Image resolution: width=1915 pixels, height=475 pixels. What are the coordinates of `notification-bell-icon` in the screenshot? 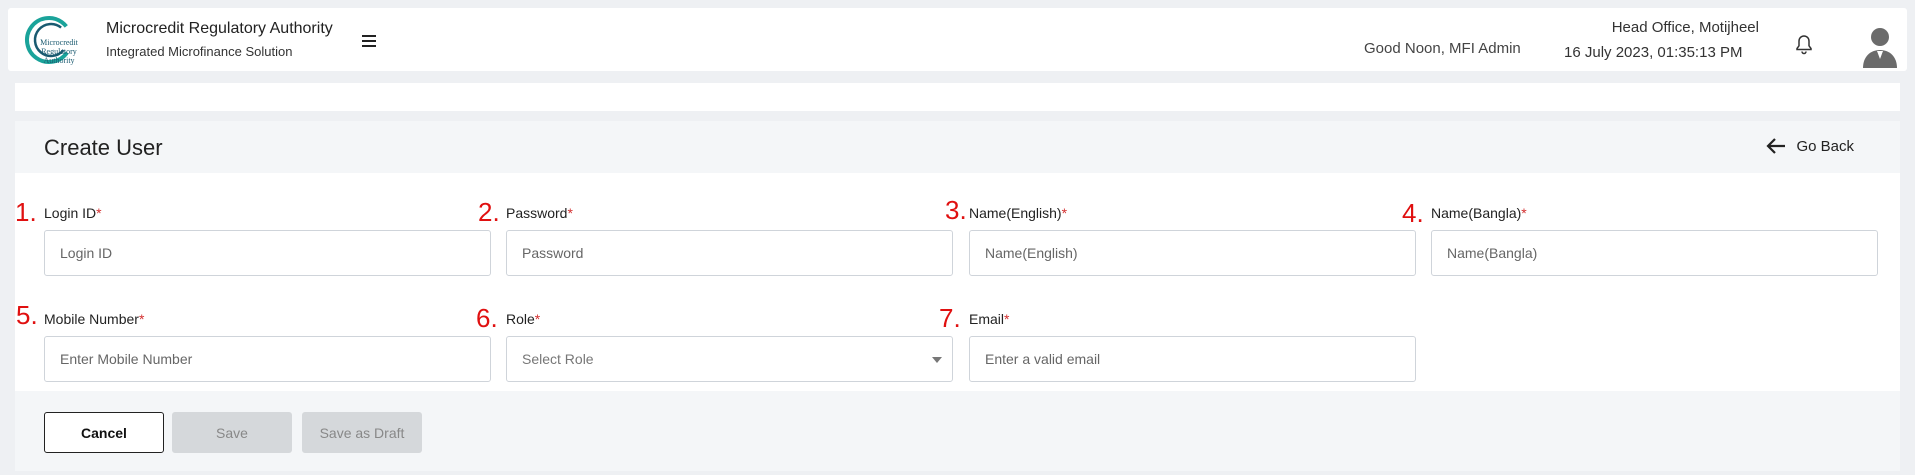 It's located at (1804, 45).